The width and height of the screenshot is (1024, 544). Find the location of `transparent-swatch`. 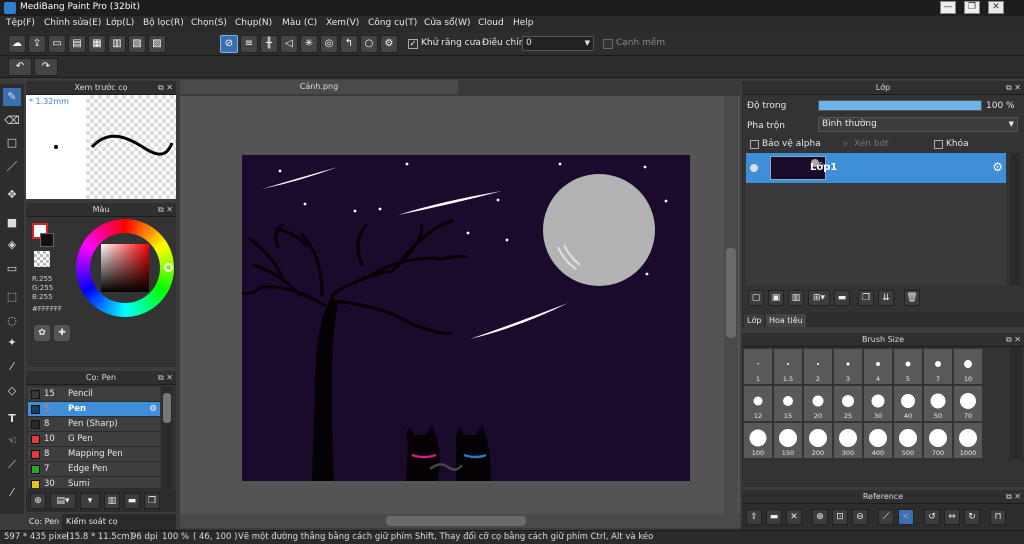

transparent-swatch is located at coordinates (42, 259).